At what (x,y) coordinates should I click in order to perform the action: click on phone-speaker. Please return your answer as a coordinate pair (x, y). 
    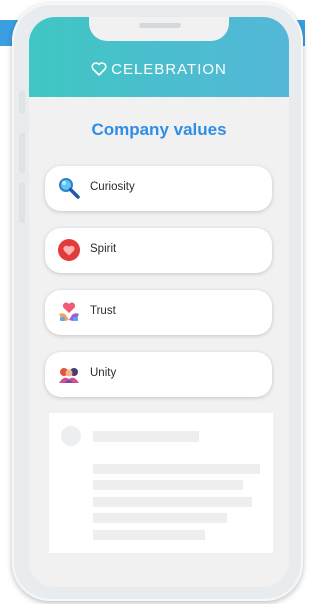
    Looking at the image, I should click on (160, 25).